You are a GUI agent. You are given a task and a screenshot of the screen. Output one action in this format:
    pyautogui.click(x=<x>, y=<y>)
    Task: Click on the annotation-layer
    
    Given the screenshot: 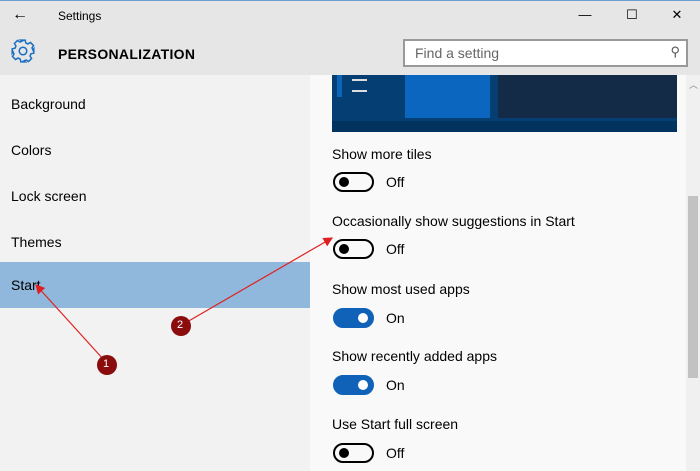 What is the action you would take?
    pyautogui.click(x=184, y=306)
    